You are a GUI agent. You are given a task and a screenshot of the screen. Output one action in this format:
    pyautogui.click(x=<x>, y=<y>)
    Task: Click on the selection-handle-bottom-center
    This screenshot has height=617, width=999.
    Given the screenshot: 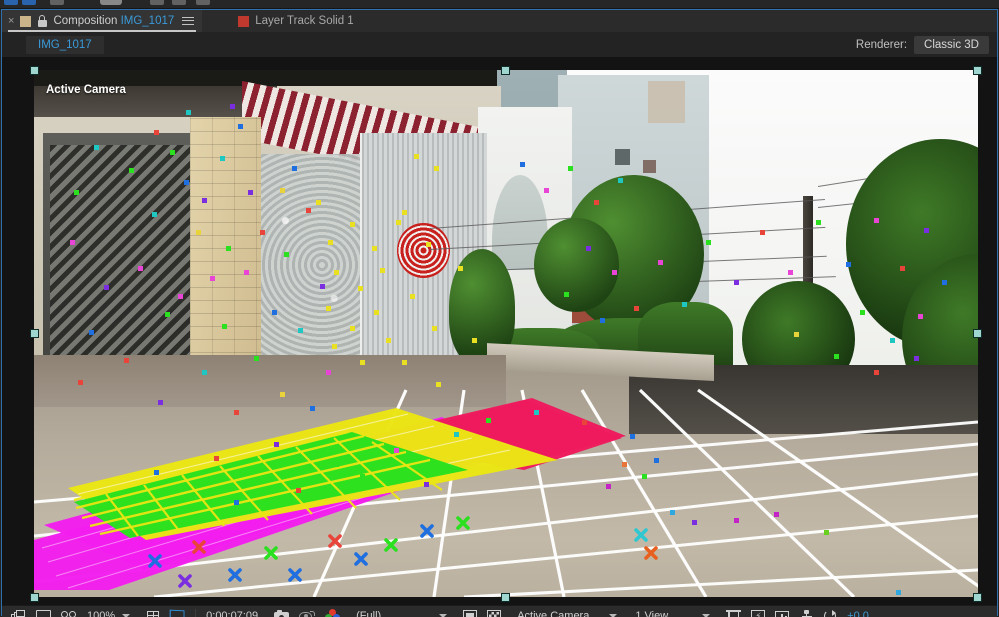 What is the action you would take?
    pyautogui.click(x=505, y=597)
    